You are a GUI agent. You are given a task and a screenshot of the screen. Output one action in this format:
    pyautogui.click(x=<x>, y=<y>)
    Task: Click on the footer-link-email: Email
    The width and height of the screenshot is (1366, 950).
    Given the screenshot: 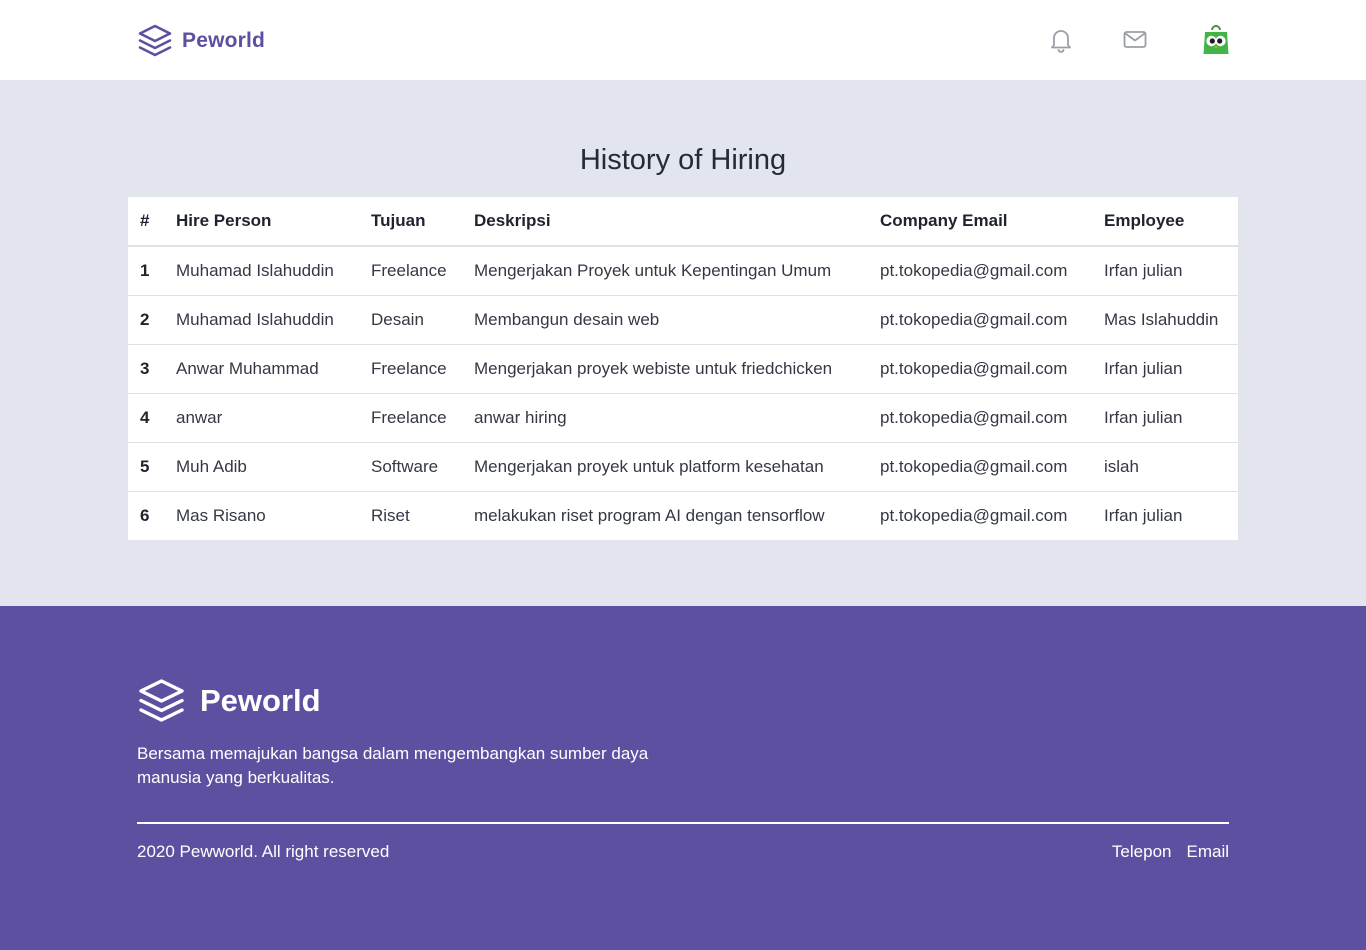 What is the action you would take?
    pyautogui.click(x=1207, y=852)
    